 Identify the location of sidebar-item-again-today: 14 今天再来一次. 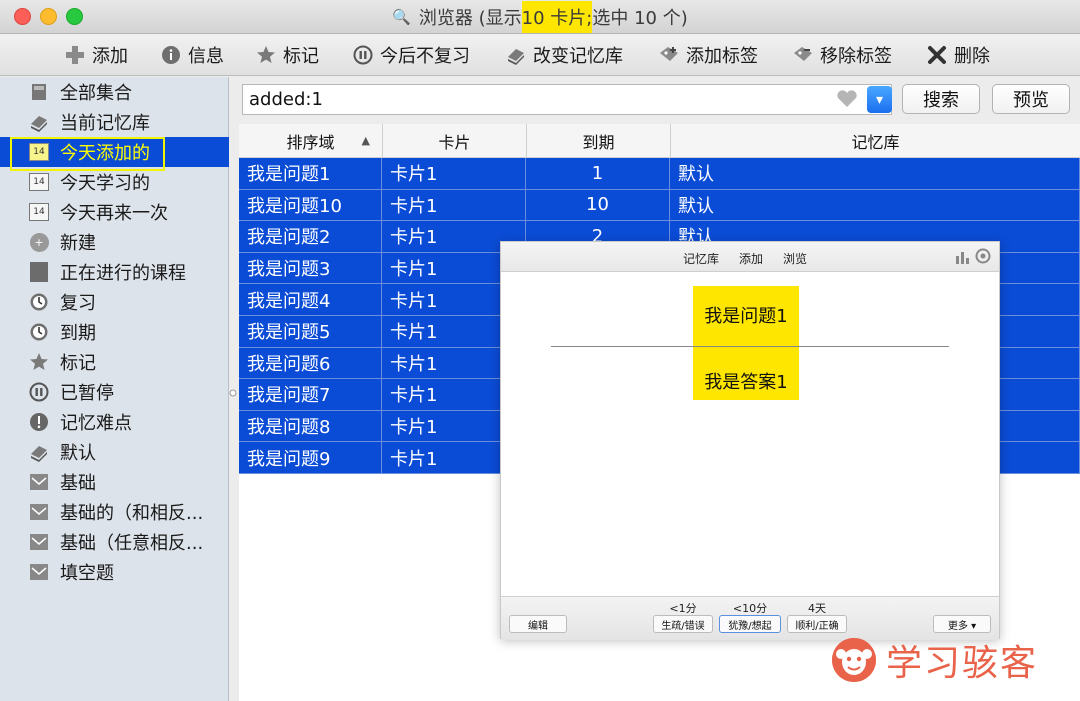
(114, 212).